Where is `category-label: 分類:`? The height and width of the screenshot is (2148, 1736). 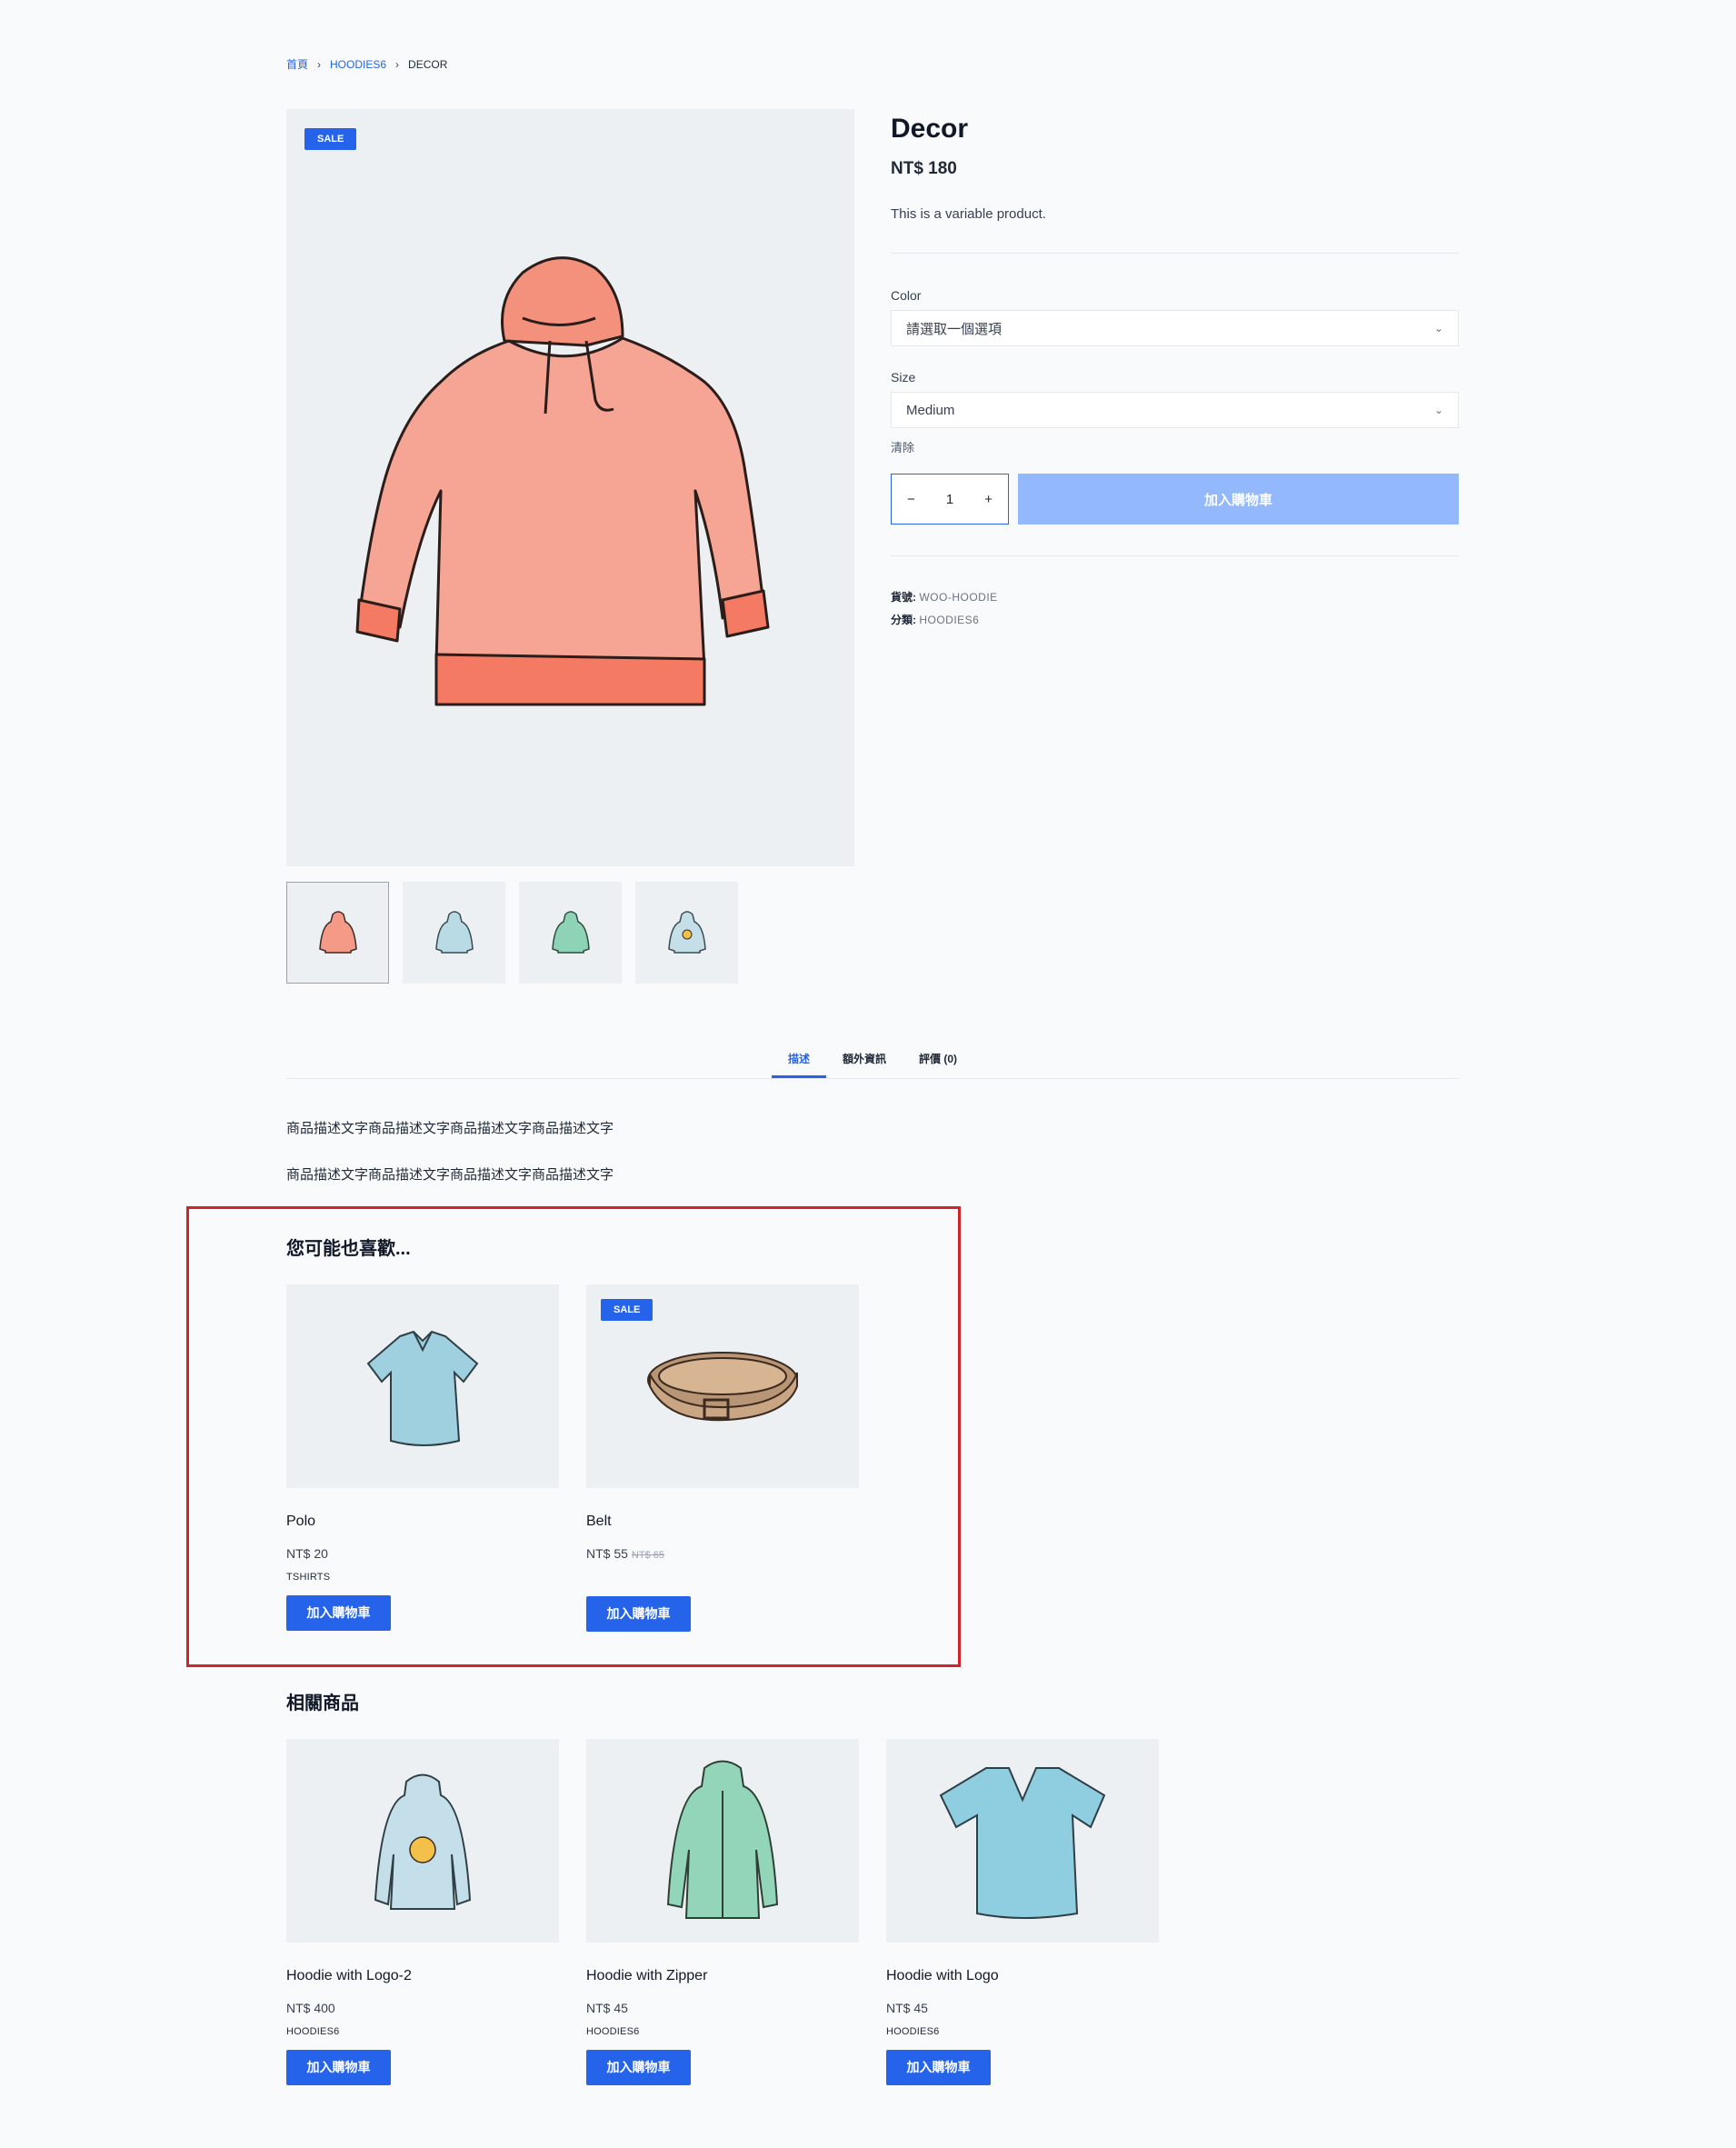
category-label: 分類: is located at coordinates (904, 620).